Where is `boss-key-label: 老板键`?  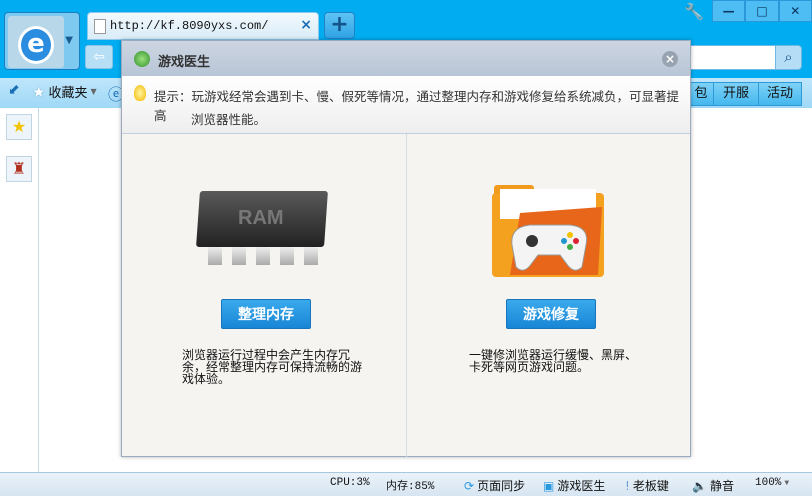 boss-key-label: 老板键 is located at coordinates (650, 486).